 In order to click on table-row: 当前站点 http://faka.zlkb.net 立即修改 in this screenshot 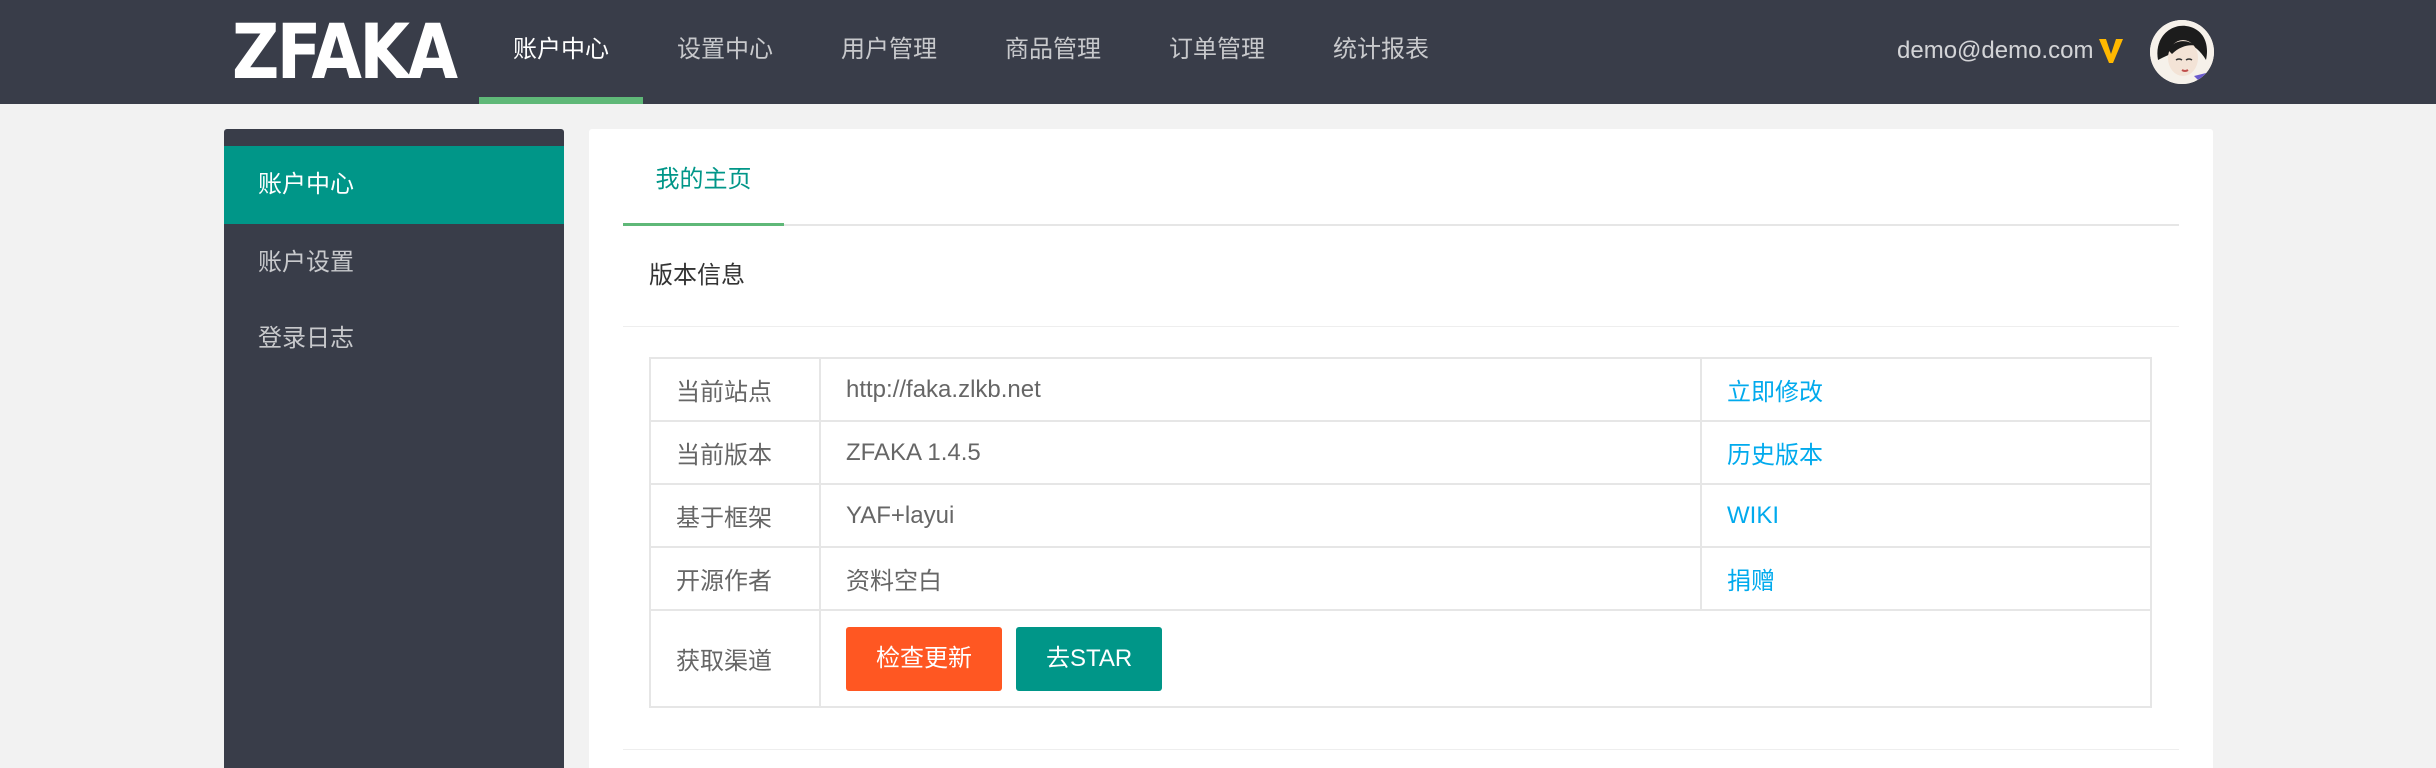, I will do `click(1400, 389)`.